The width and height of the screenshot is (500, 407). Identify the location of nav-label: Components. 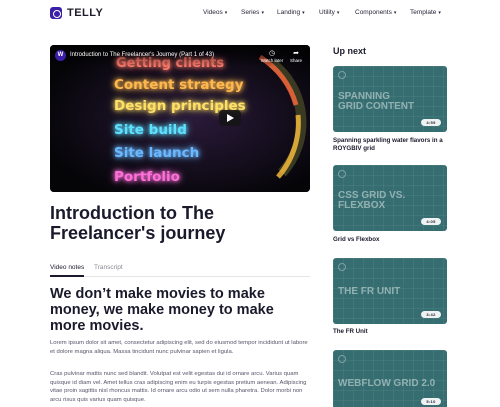
(373, 12).